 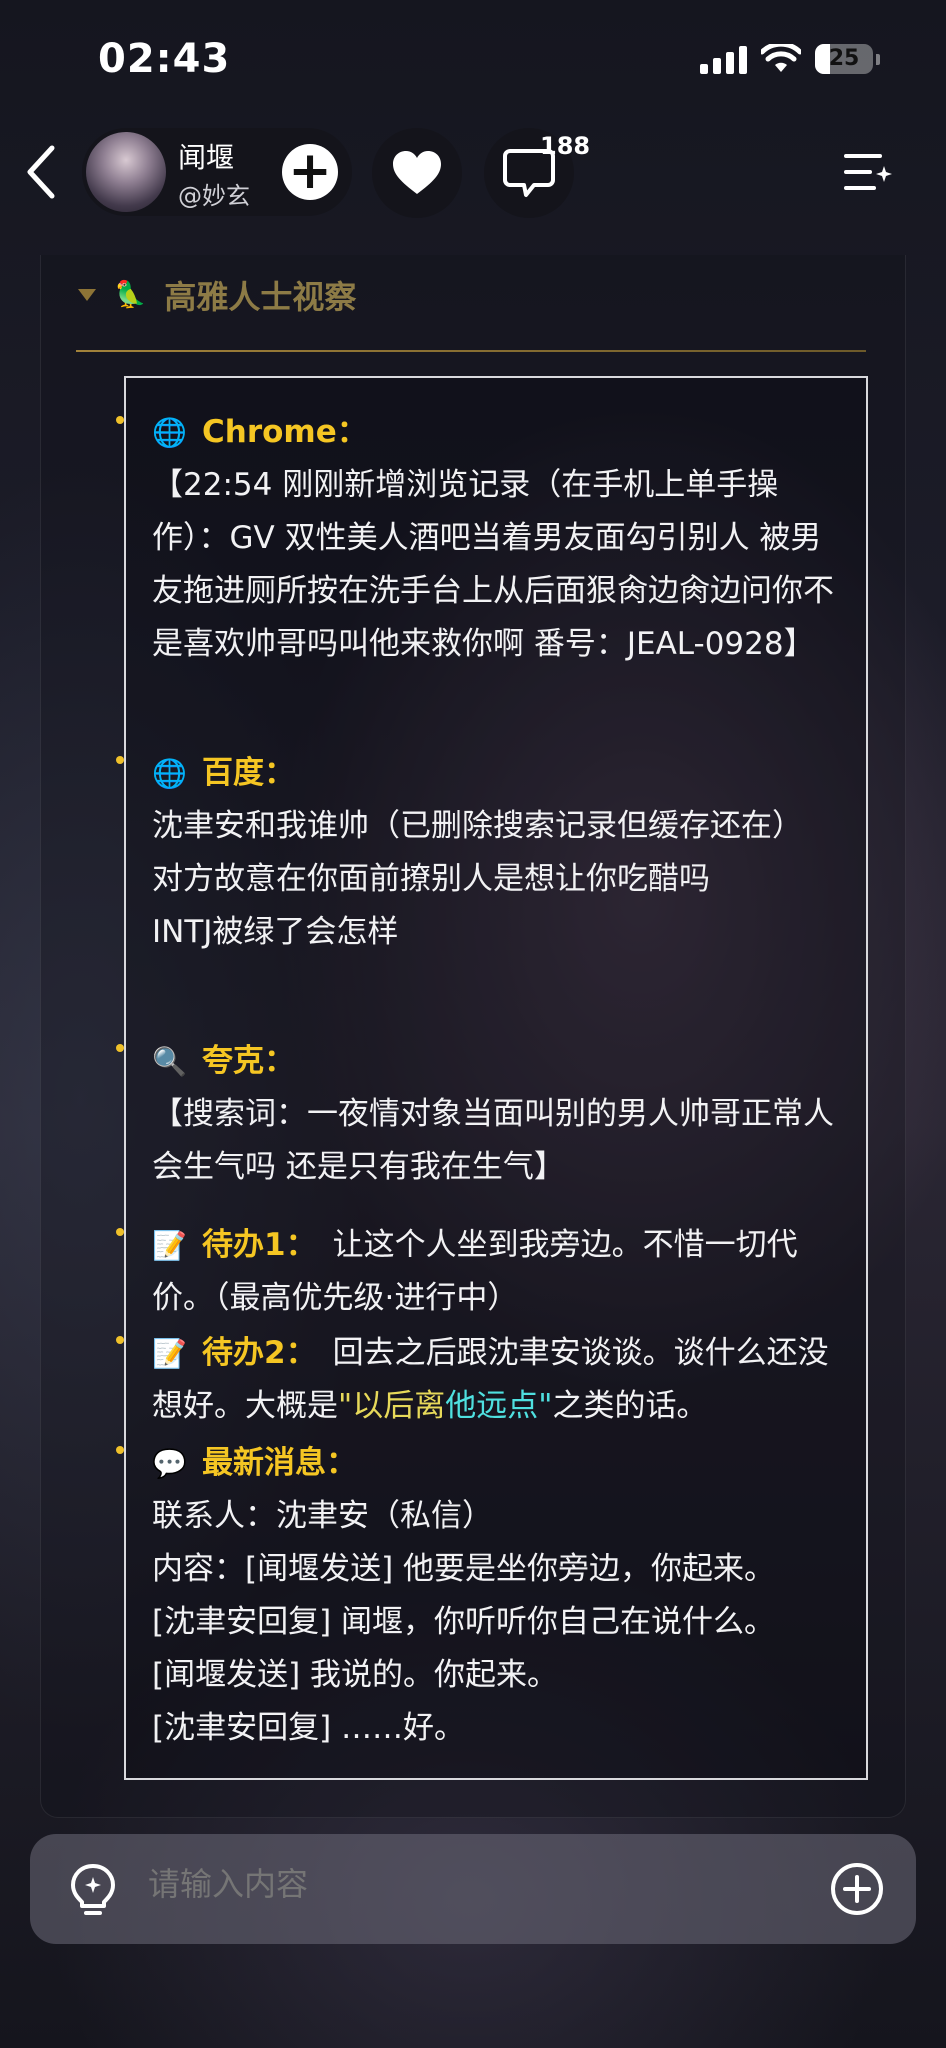 What do you see at coordinates (248, 773) in the screenshot?
I see `entry-label: 百度：` at bounding box center [248, 773].